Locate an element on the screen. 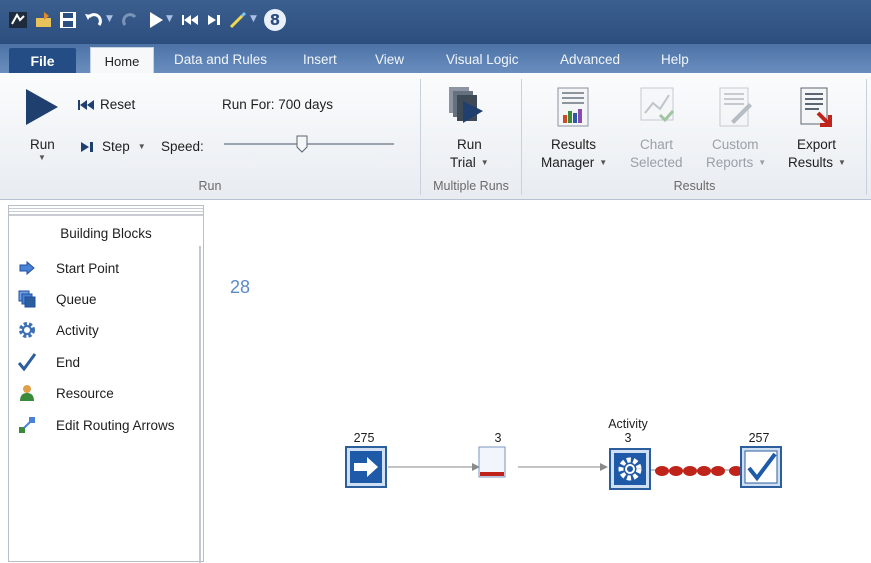  results-manager-button: Manager ▼ is located at coordinates (574, 162).